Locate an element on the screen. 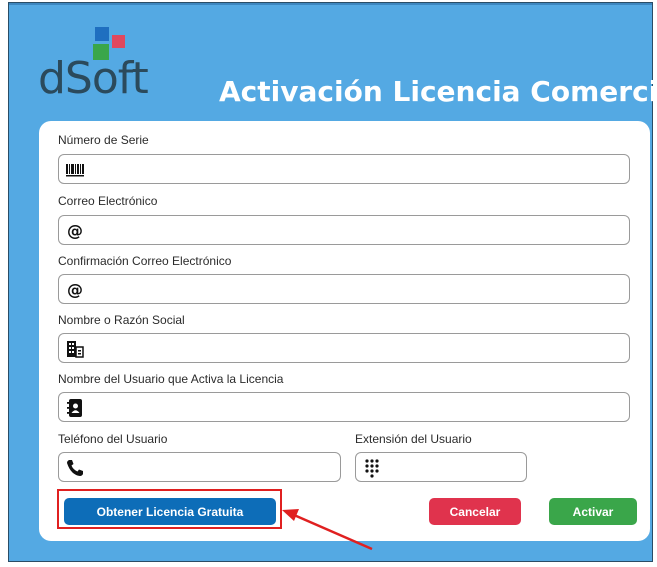 Image resolution: width=657 pixels, height=567 pixels. user-name-field is located at coordinates (344, 407).